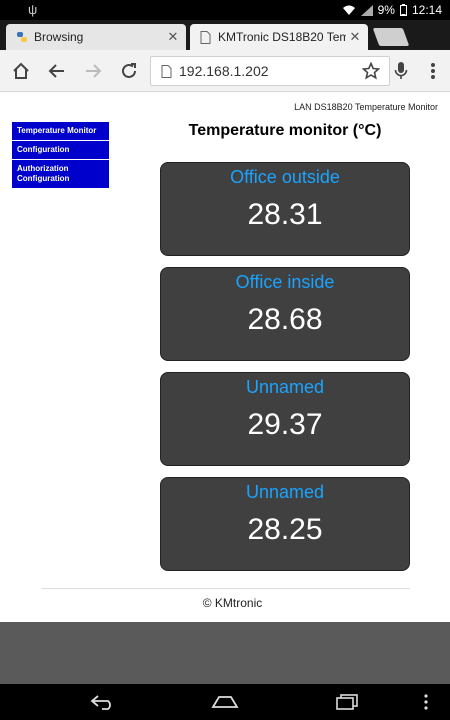 The image size is (450, 720). What do you see at coordinates (391, 37) in the screenshot?
I see `new-tab-button` at bounding box center [391, 37].